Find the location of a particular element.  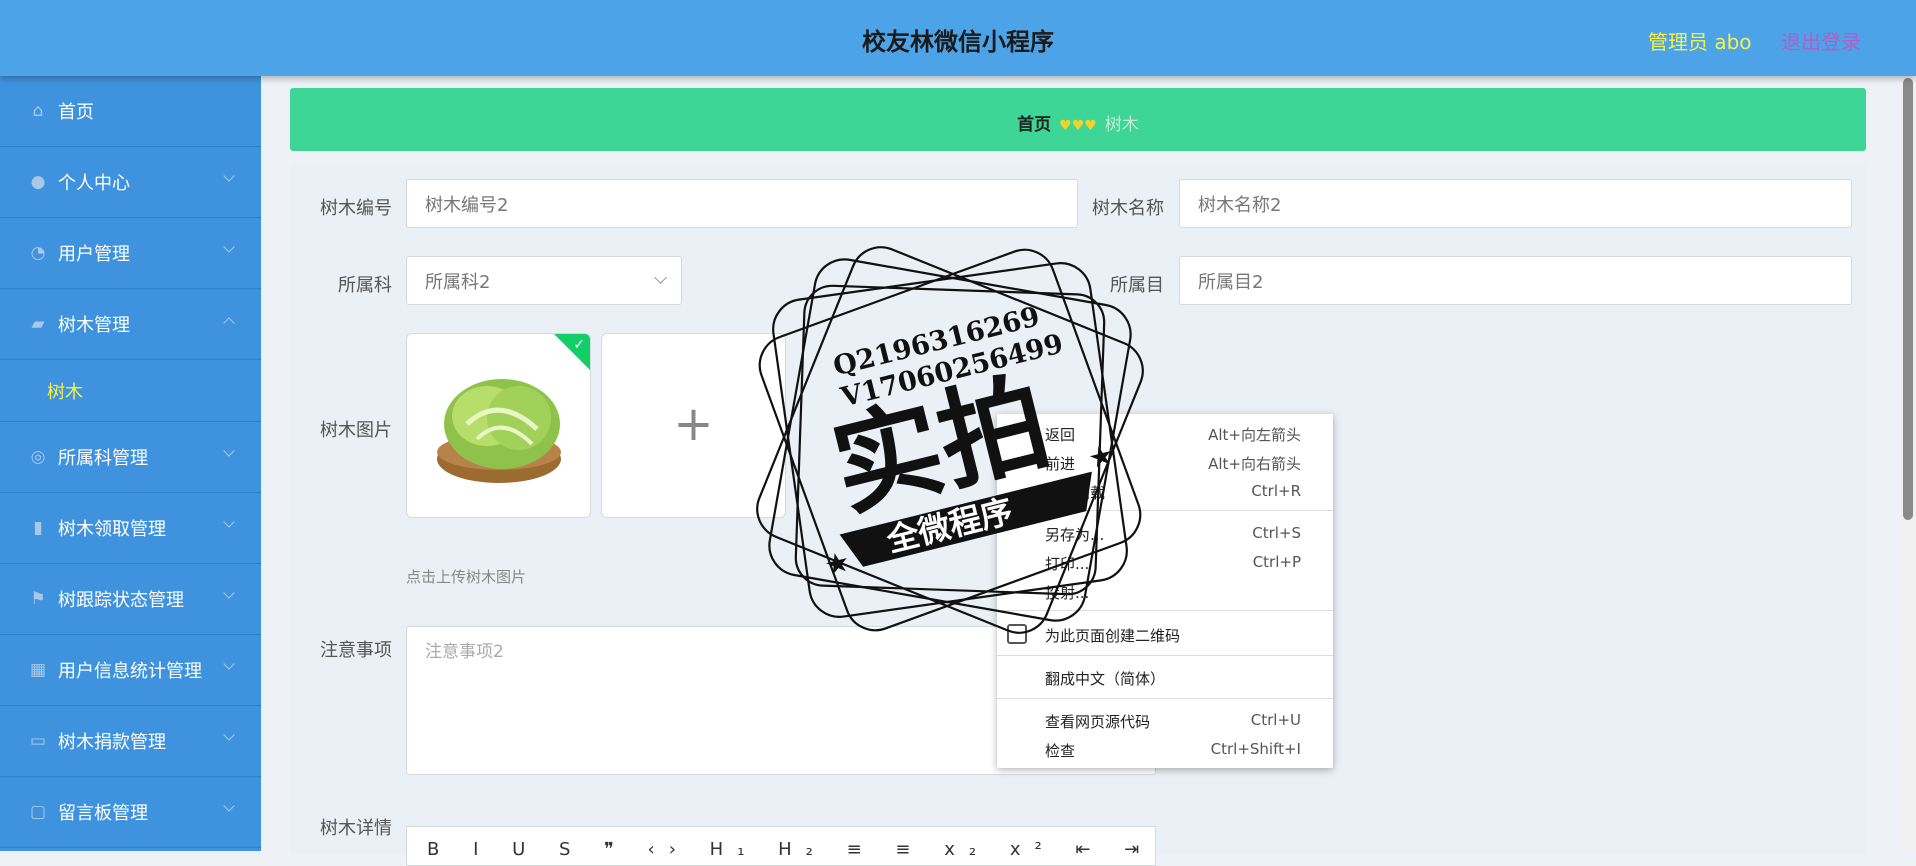

sidebar-item-home: ⌂ 首页 is located at coordinates (130, 111).